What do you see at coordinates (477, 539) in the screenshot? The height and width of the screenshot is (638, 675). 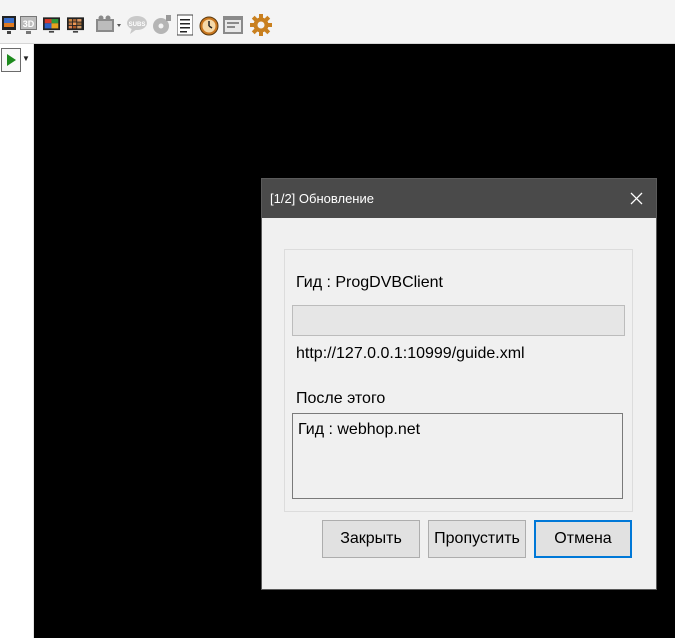 I see `skip-button: Пропустить` at bounding box center [477, 539].